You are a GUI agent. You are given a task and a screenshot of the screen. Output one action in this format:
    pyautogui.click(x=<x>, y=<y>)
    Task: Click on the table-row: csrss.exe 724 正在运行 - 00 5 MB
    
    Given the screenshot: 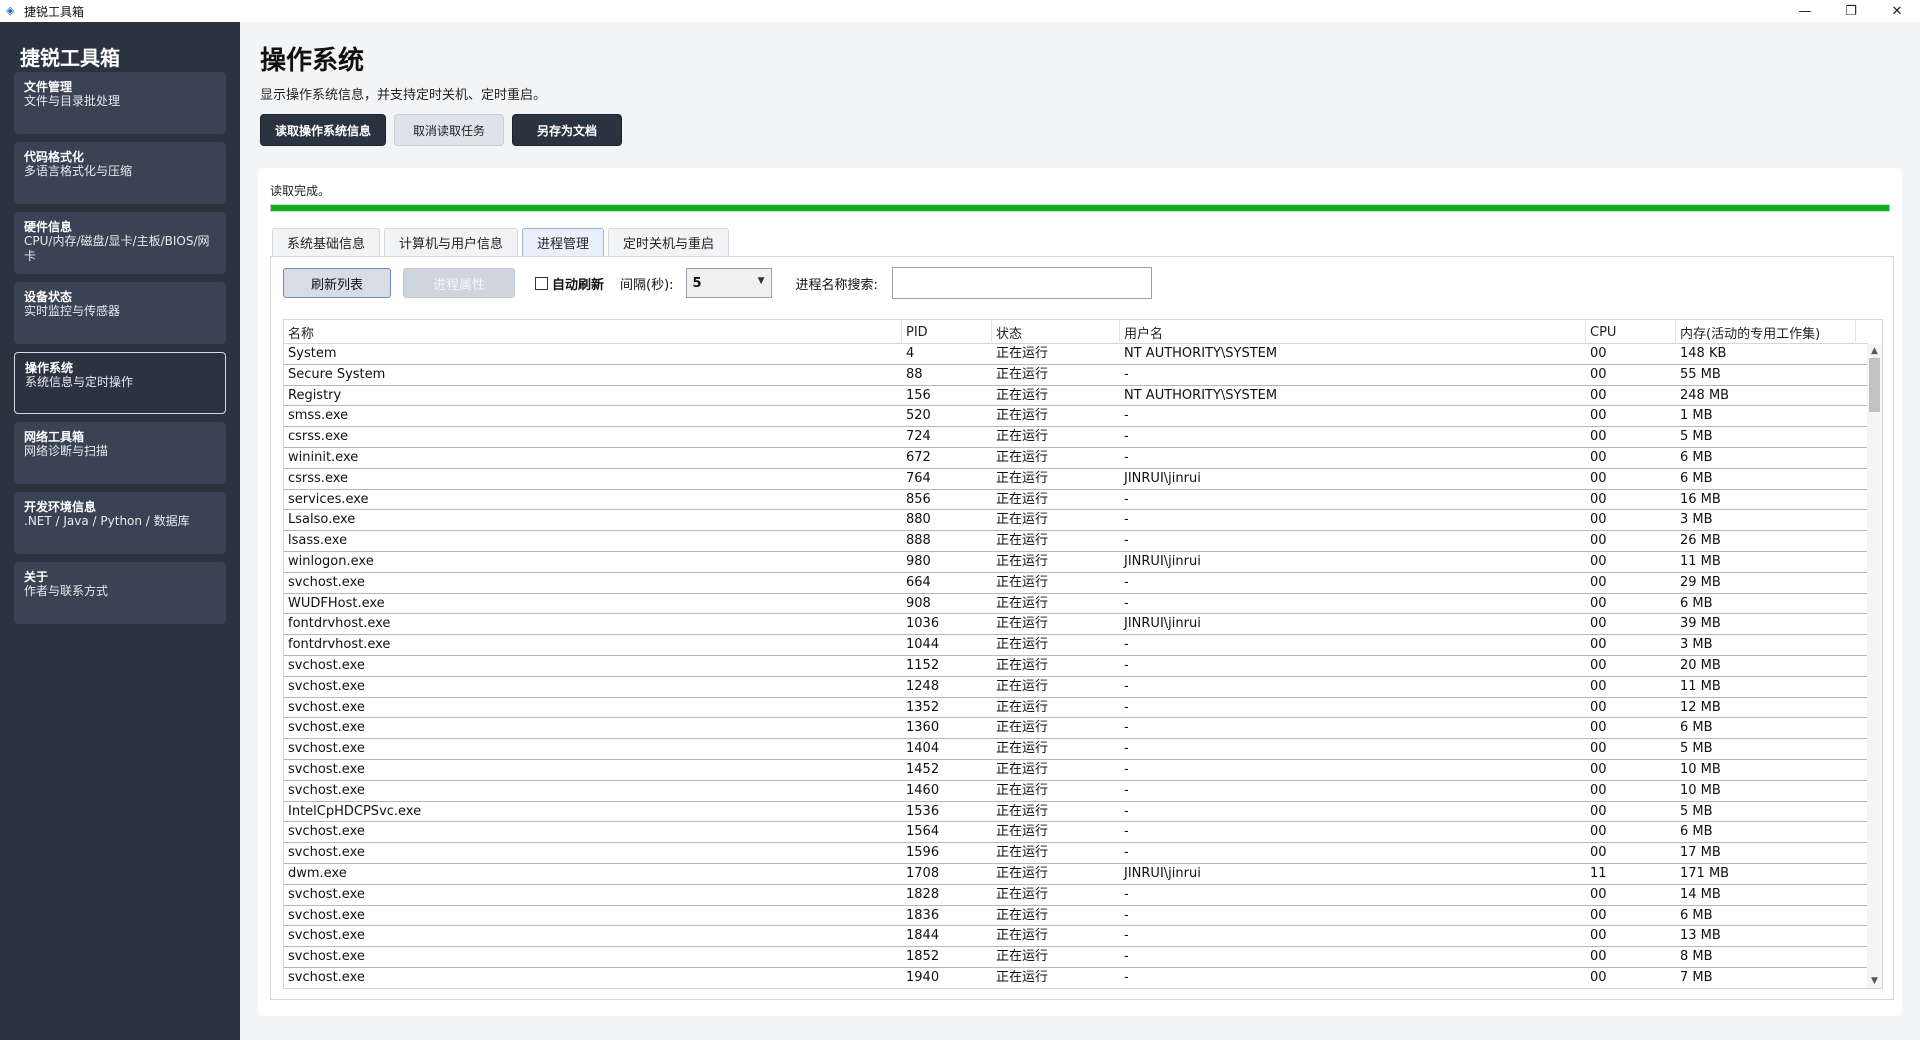 What is the action you would take?
    pyautogui.click(x=1076, y=437)
    